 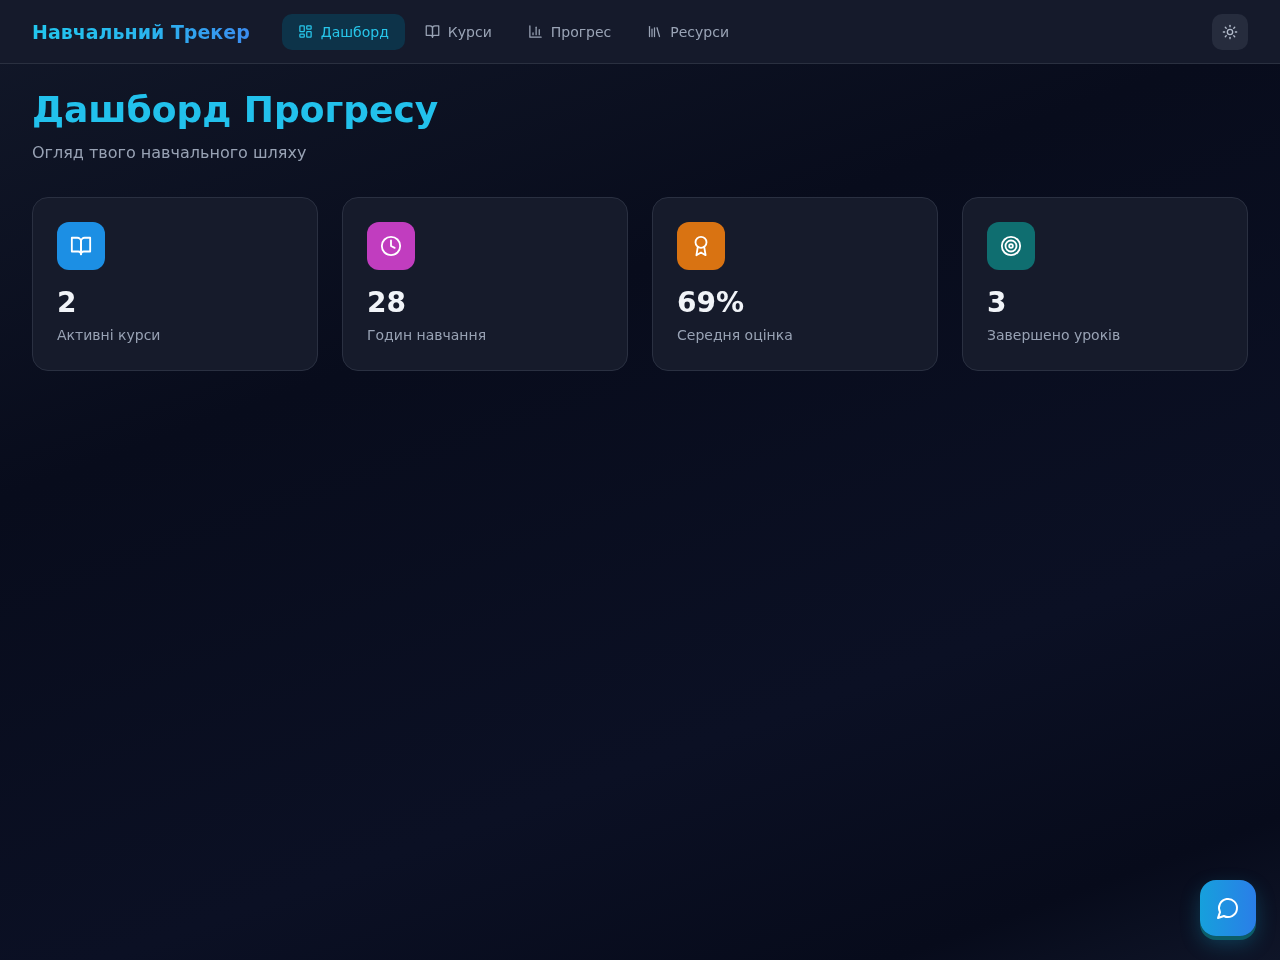 What do you see at coordinates (1228, 908) in the screenshot?
I see `chat-bubble-icon` at bounding box center [1228, 908].